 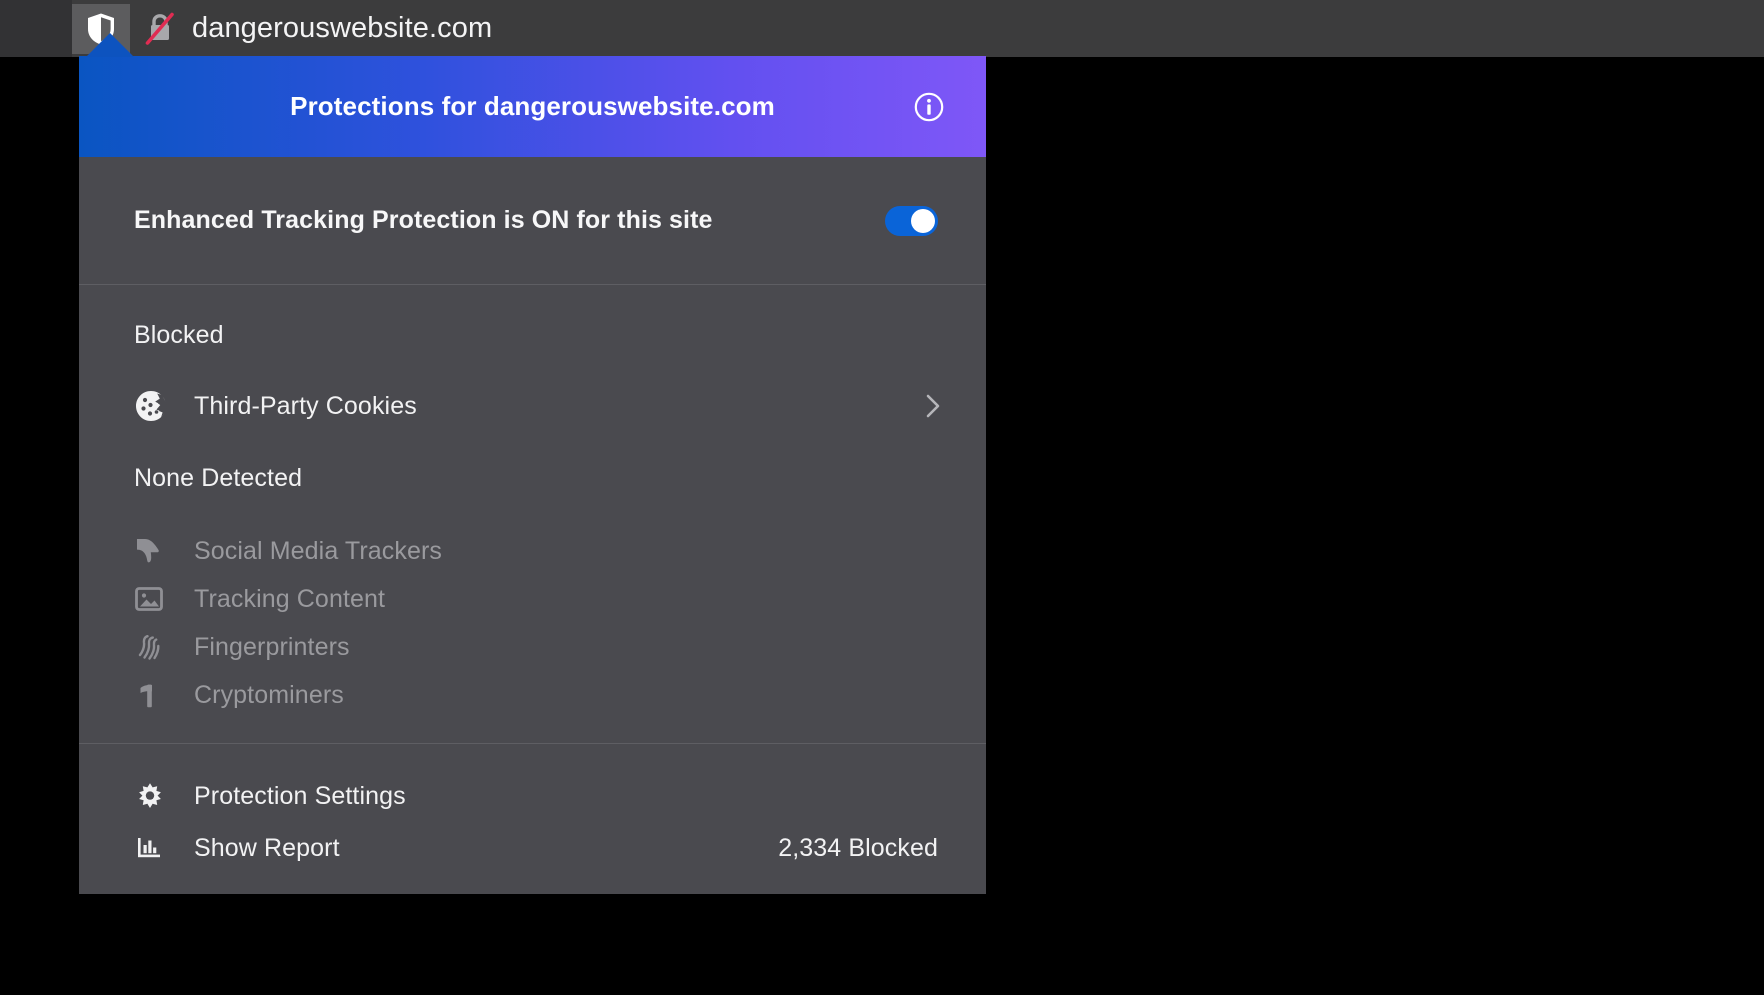 I want to click on tracker-label: Tracking Content, so click(x=290, y=598).